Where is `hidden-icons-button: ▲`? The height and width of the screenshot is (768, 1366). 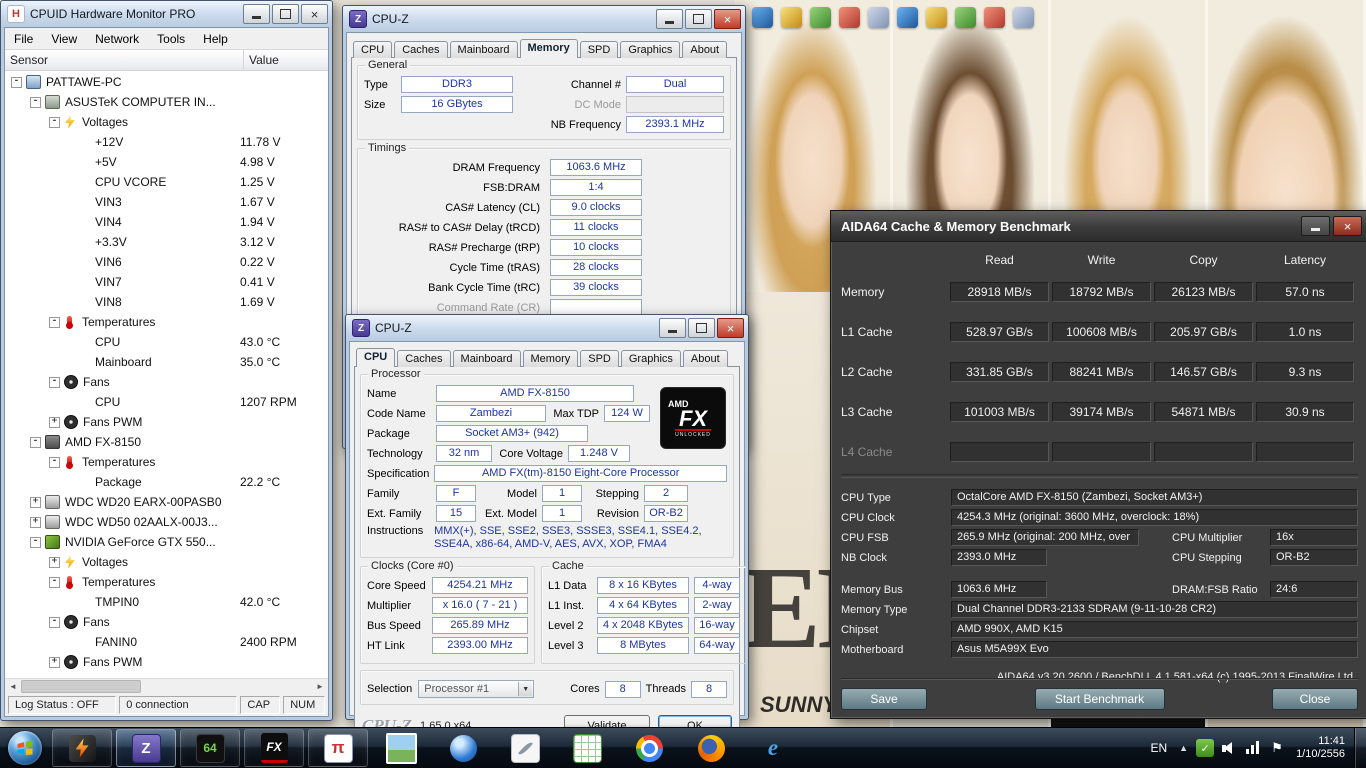
hidden-icons-button: ▲ is located at coordinates (1183, 748).